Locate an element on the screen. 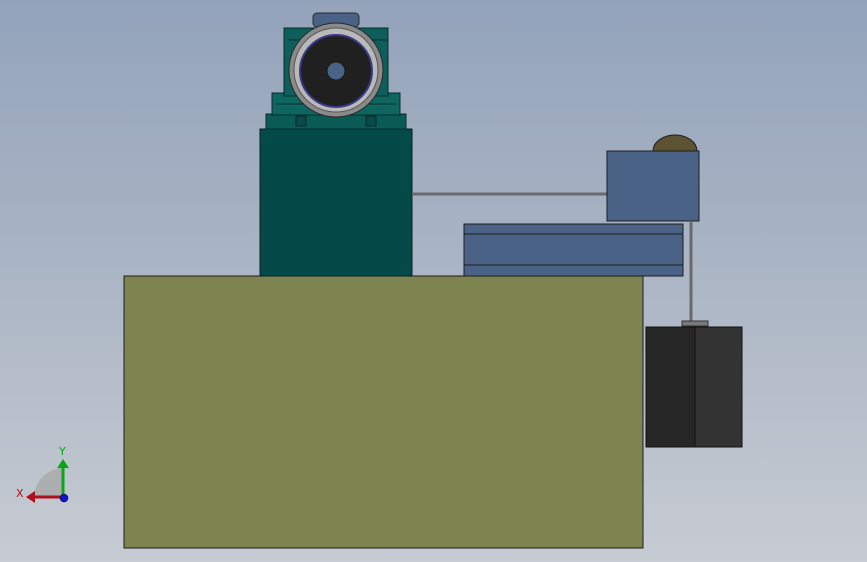  manifold-block is located at coordinates (573, 250).